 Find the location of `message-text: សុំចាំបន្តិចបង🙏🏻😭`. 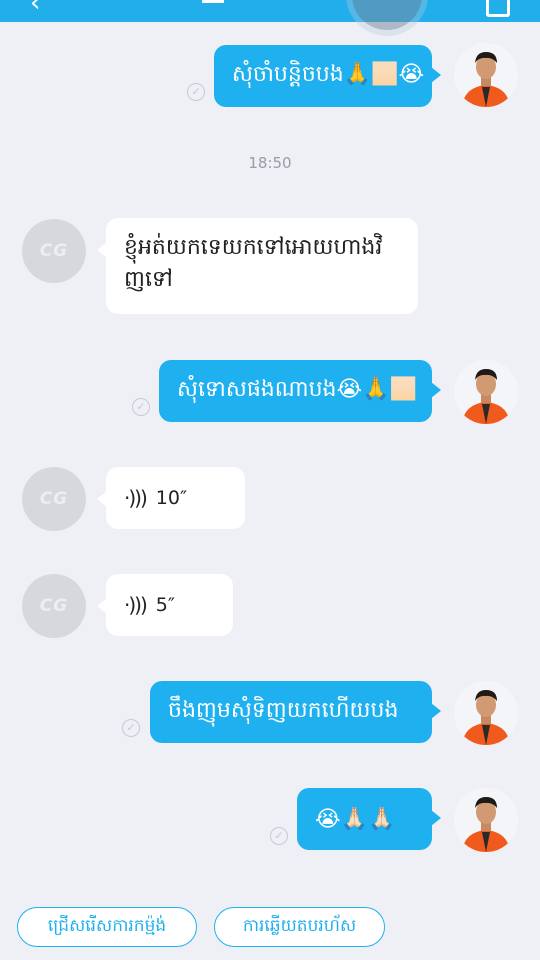

message-text: សុំចាំបន្តិចបង🙏🏻😭 is located at coordinates (328, 74).